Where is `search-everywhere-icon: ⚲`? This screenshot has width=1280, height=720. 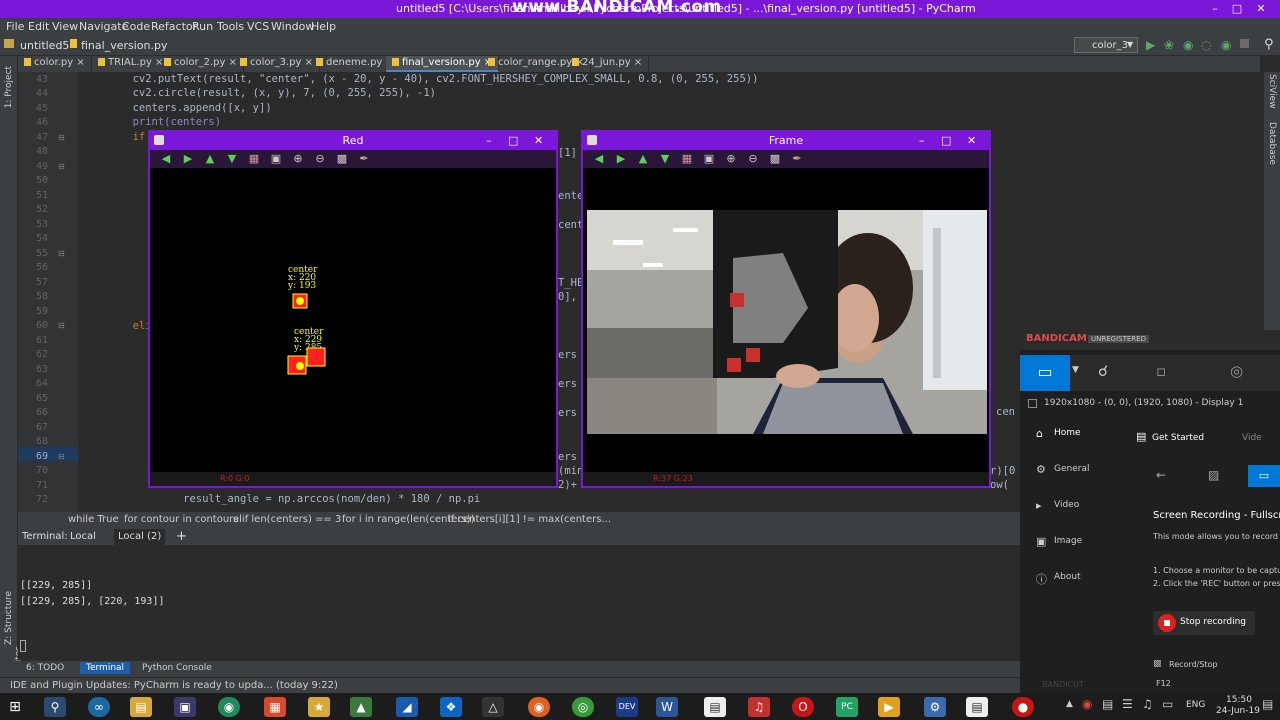 search-everywhere-icon: ⚲ is located at coordinates (1269, 44).